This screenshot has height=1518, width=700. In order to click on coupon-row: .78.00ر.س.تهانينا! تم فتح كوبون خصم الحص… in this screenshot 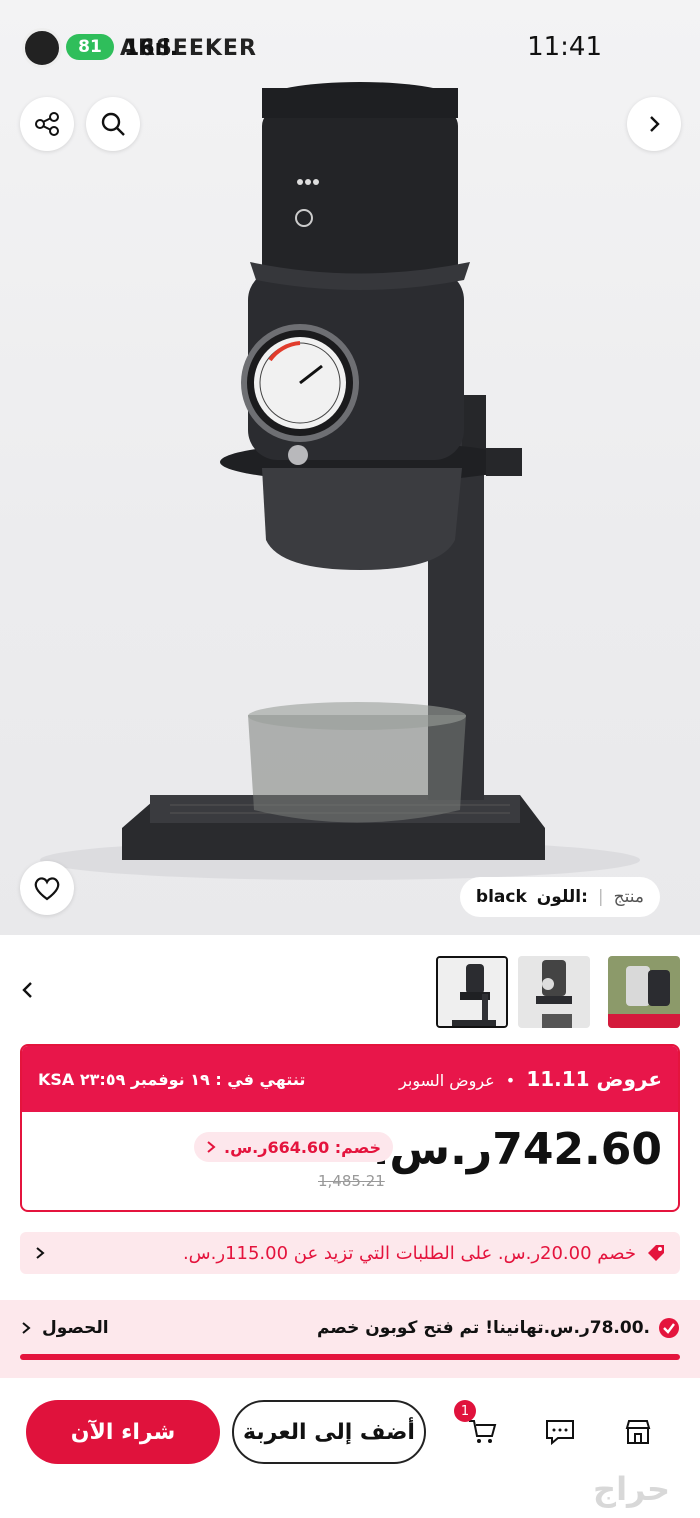, I will do `click(350, 1328)`.